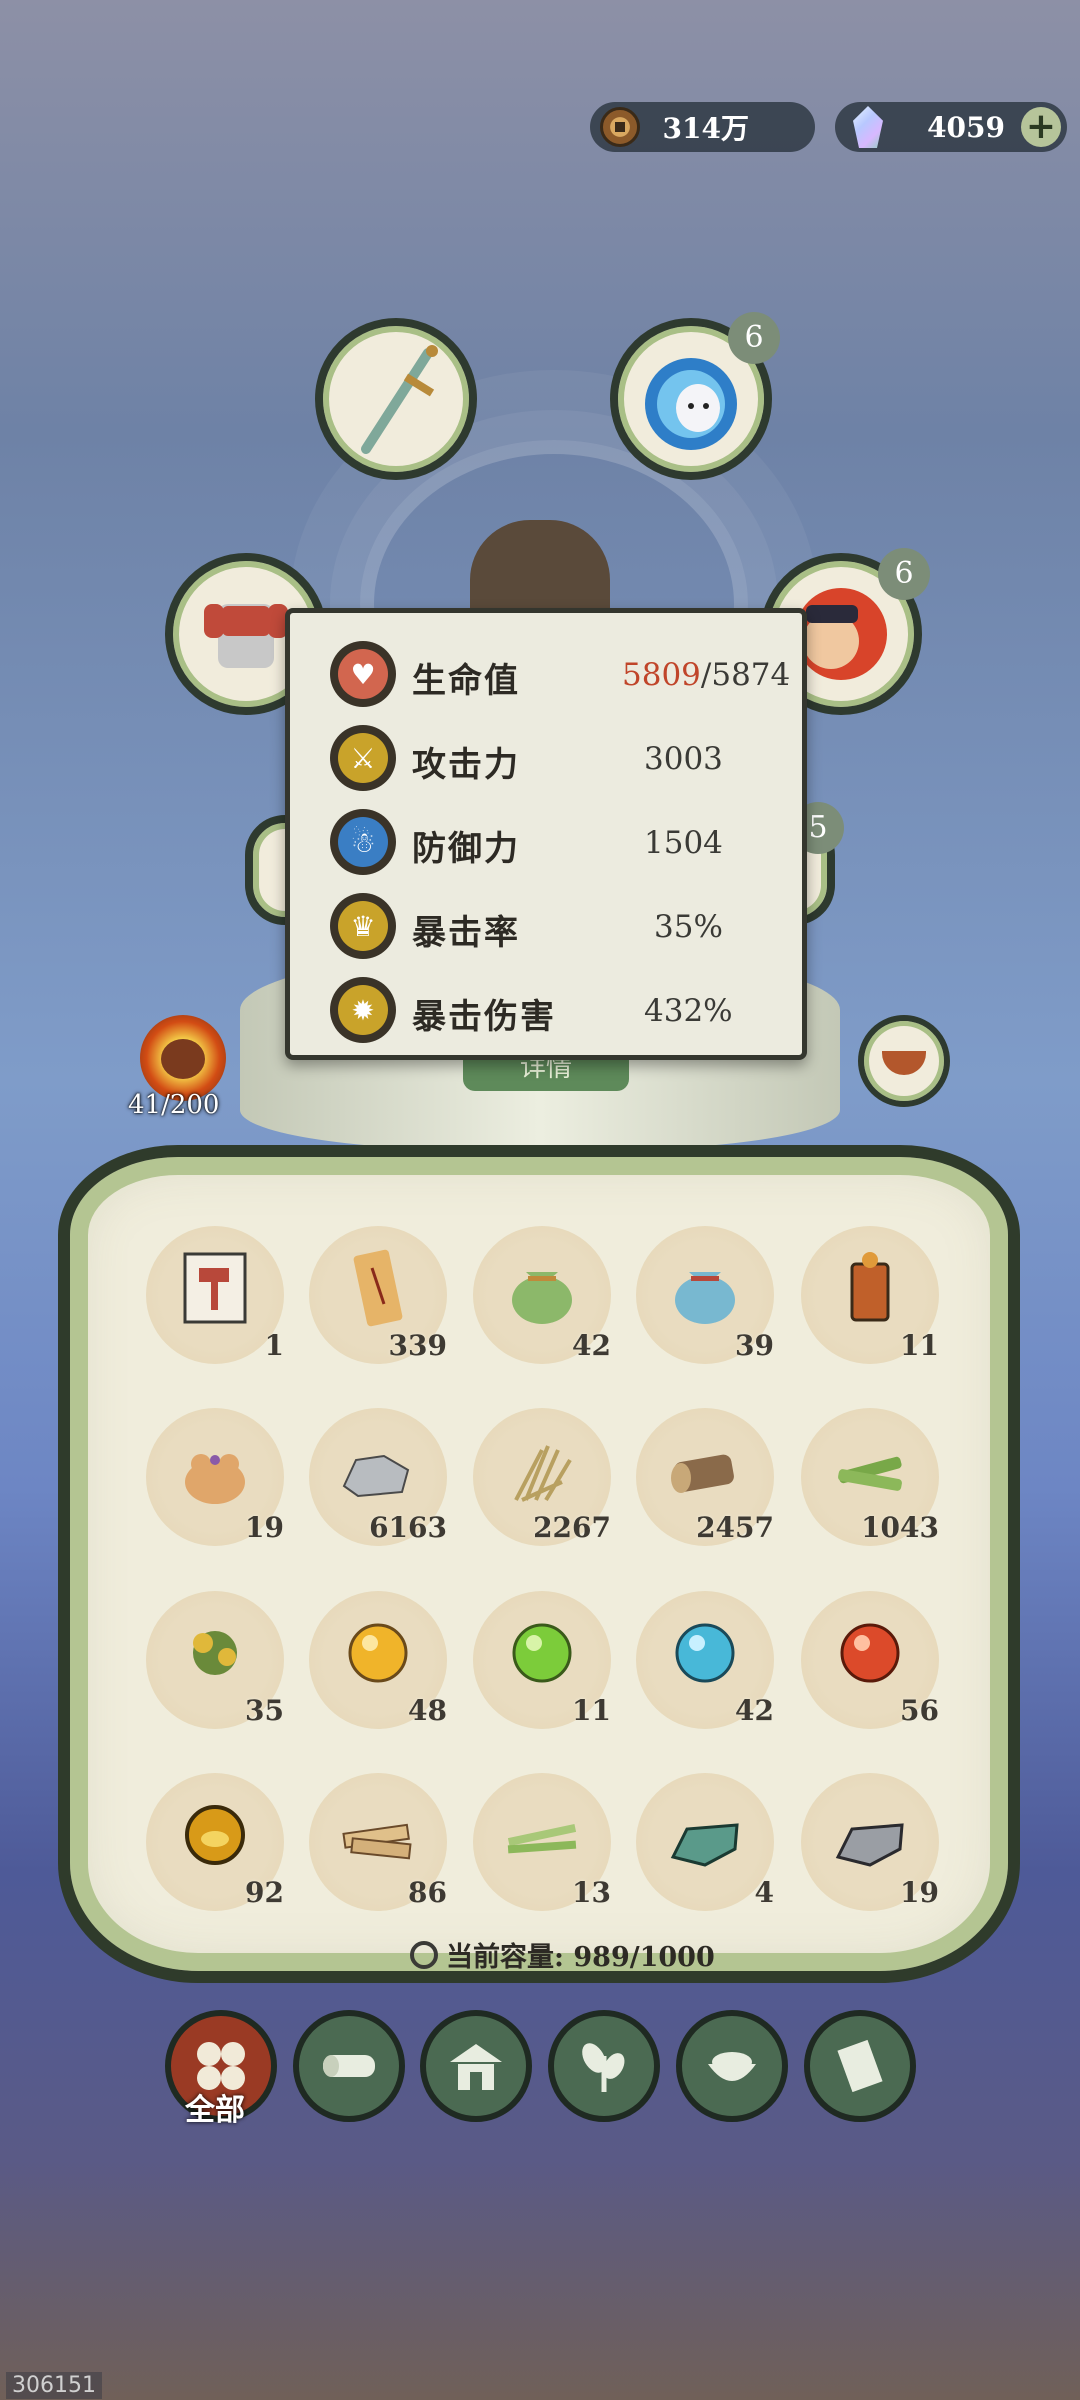 This screenshot has height=2400, width=1080. Describe the element at coordinates (704, 1845) in the screenshot. I see `jade-ingot-icon` at that location.